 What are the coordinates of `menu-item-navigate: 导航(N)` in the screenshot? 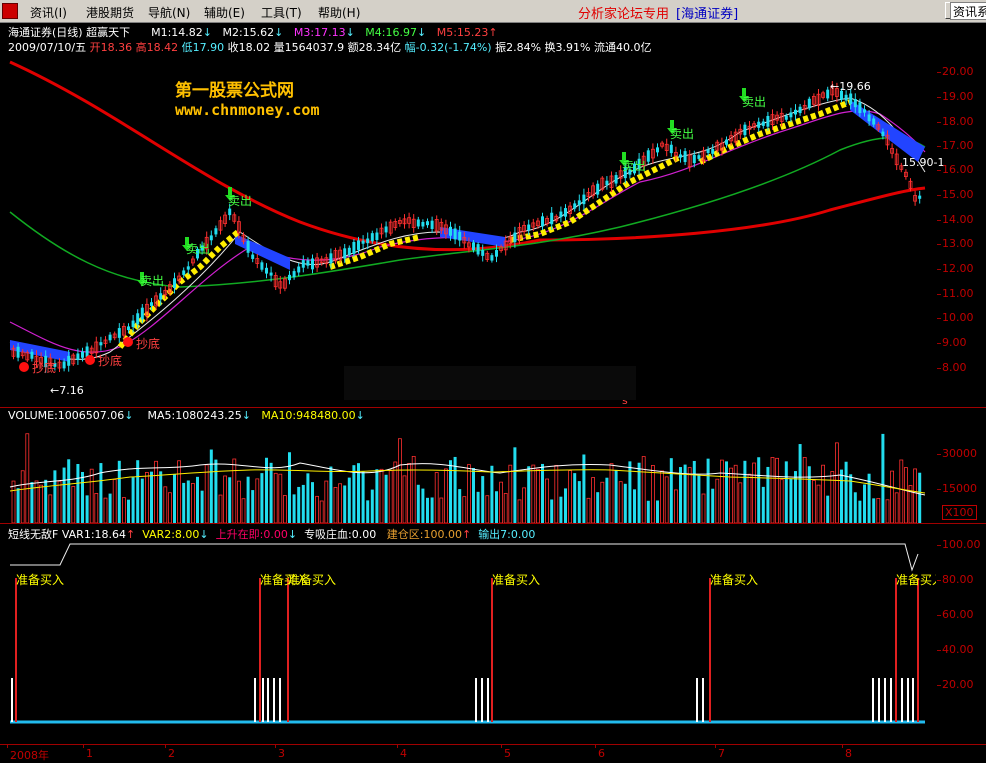 It's located at (169, 12).